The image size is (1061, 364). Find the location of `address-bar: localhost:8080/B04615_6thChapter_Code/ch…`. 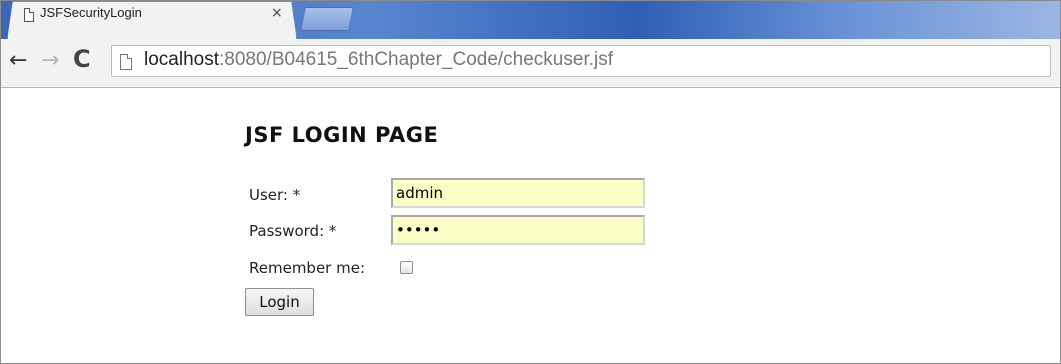

address-bar: localhost:8080/B04615_6thChapter_Code/ch… is located at coordinates (581, 61).